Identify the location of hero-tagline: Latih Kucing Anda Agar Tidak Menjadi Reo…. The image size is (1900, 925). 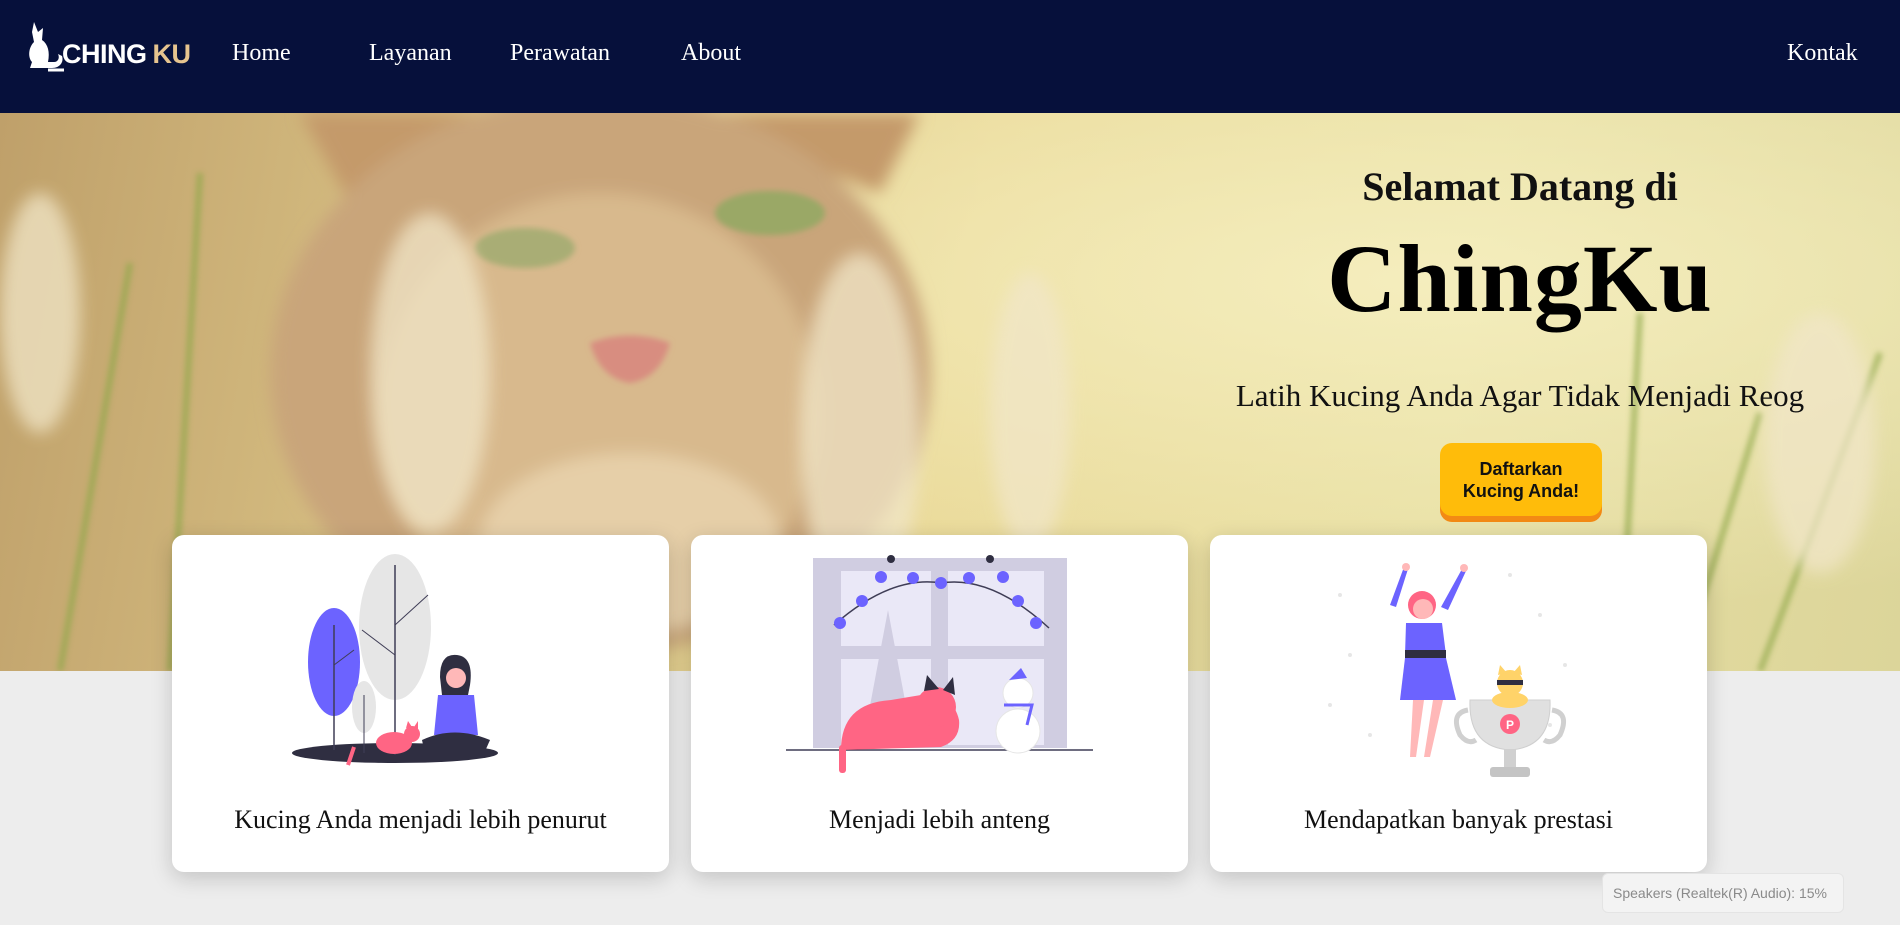
(1520, 395).